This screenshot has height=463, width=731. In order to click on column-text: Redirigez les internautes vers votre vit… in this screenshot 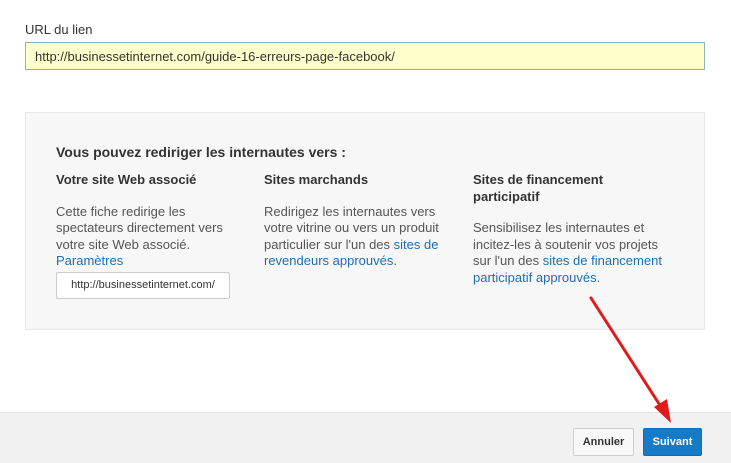, I will do `click(359, 237)`.